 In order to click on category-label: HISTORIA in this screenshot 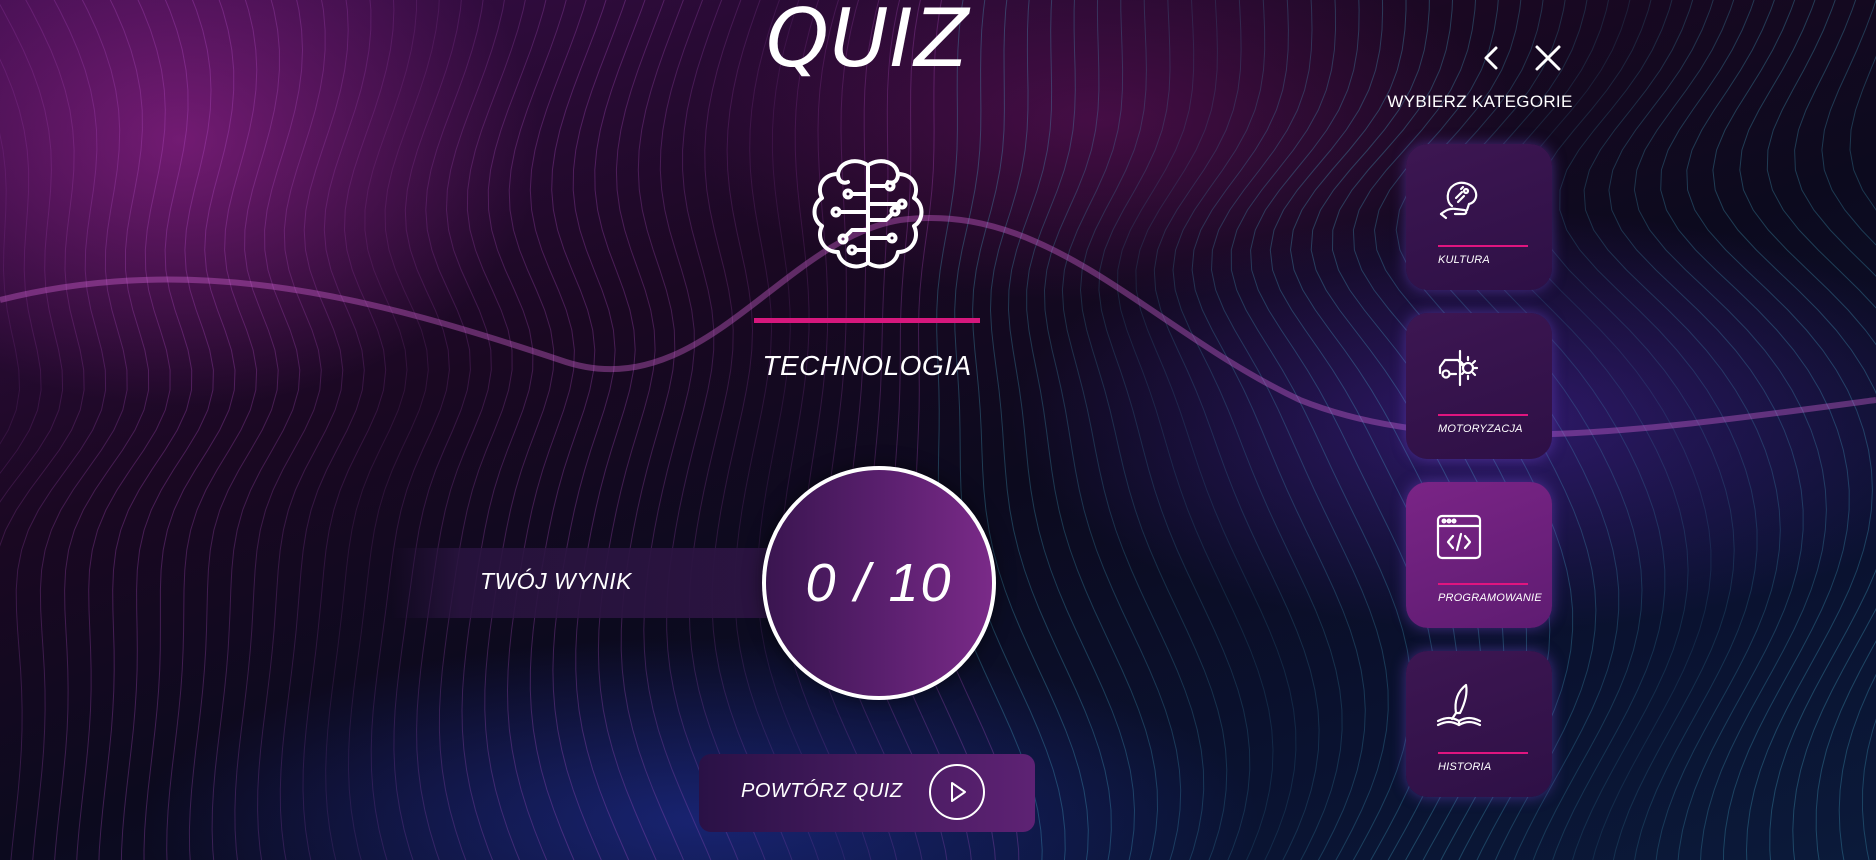, I will do `click(1465, 767)`.